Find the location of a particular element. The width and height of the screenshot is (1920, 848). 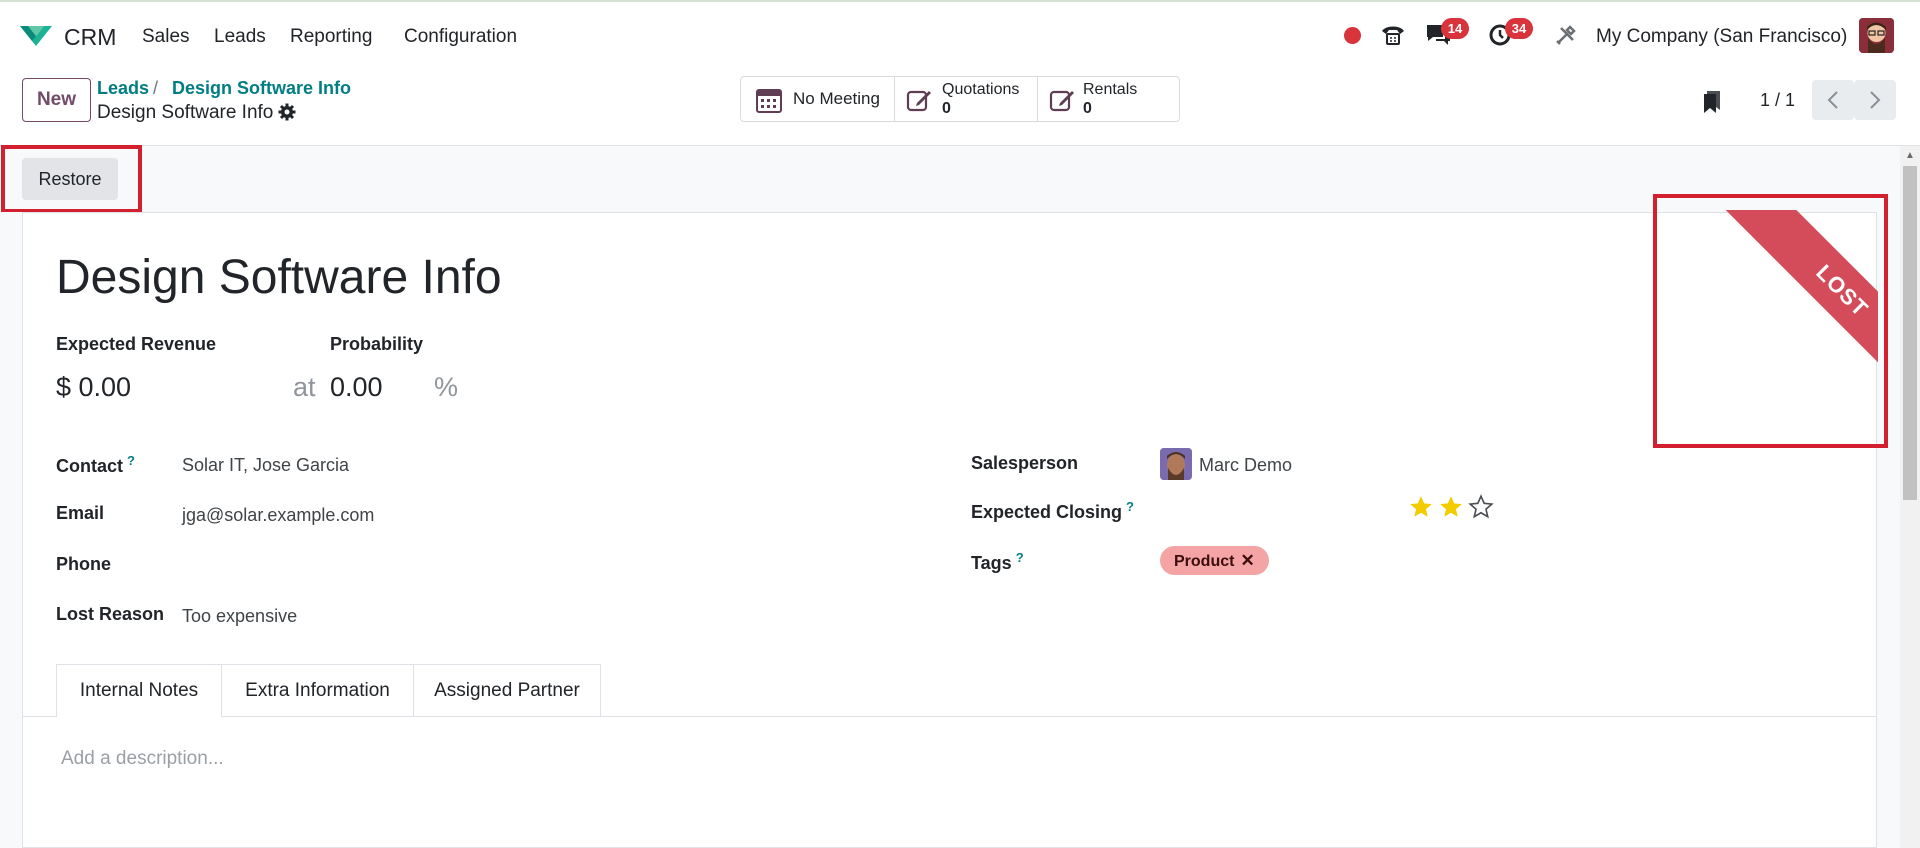

priority-stars is located at coordinates (1451, 507).